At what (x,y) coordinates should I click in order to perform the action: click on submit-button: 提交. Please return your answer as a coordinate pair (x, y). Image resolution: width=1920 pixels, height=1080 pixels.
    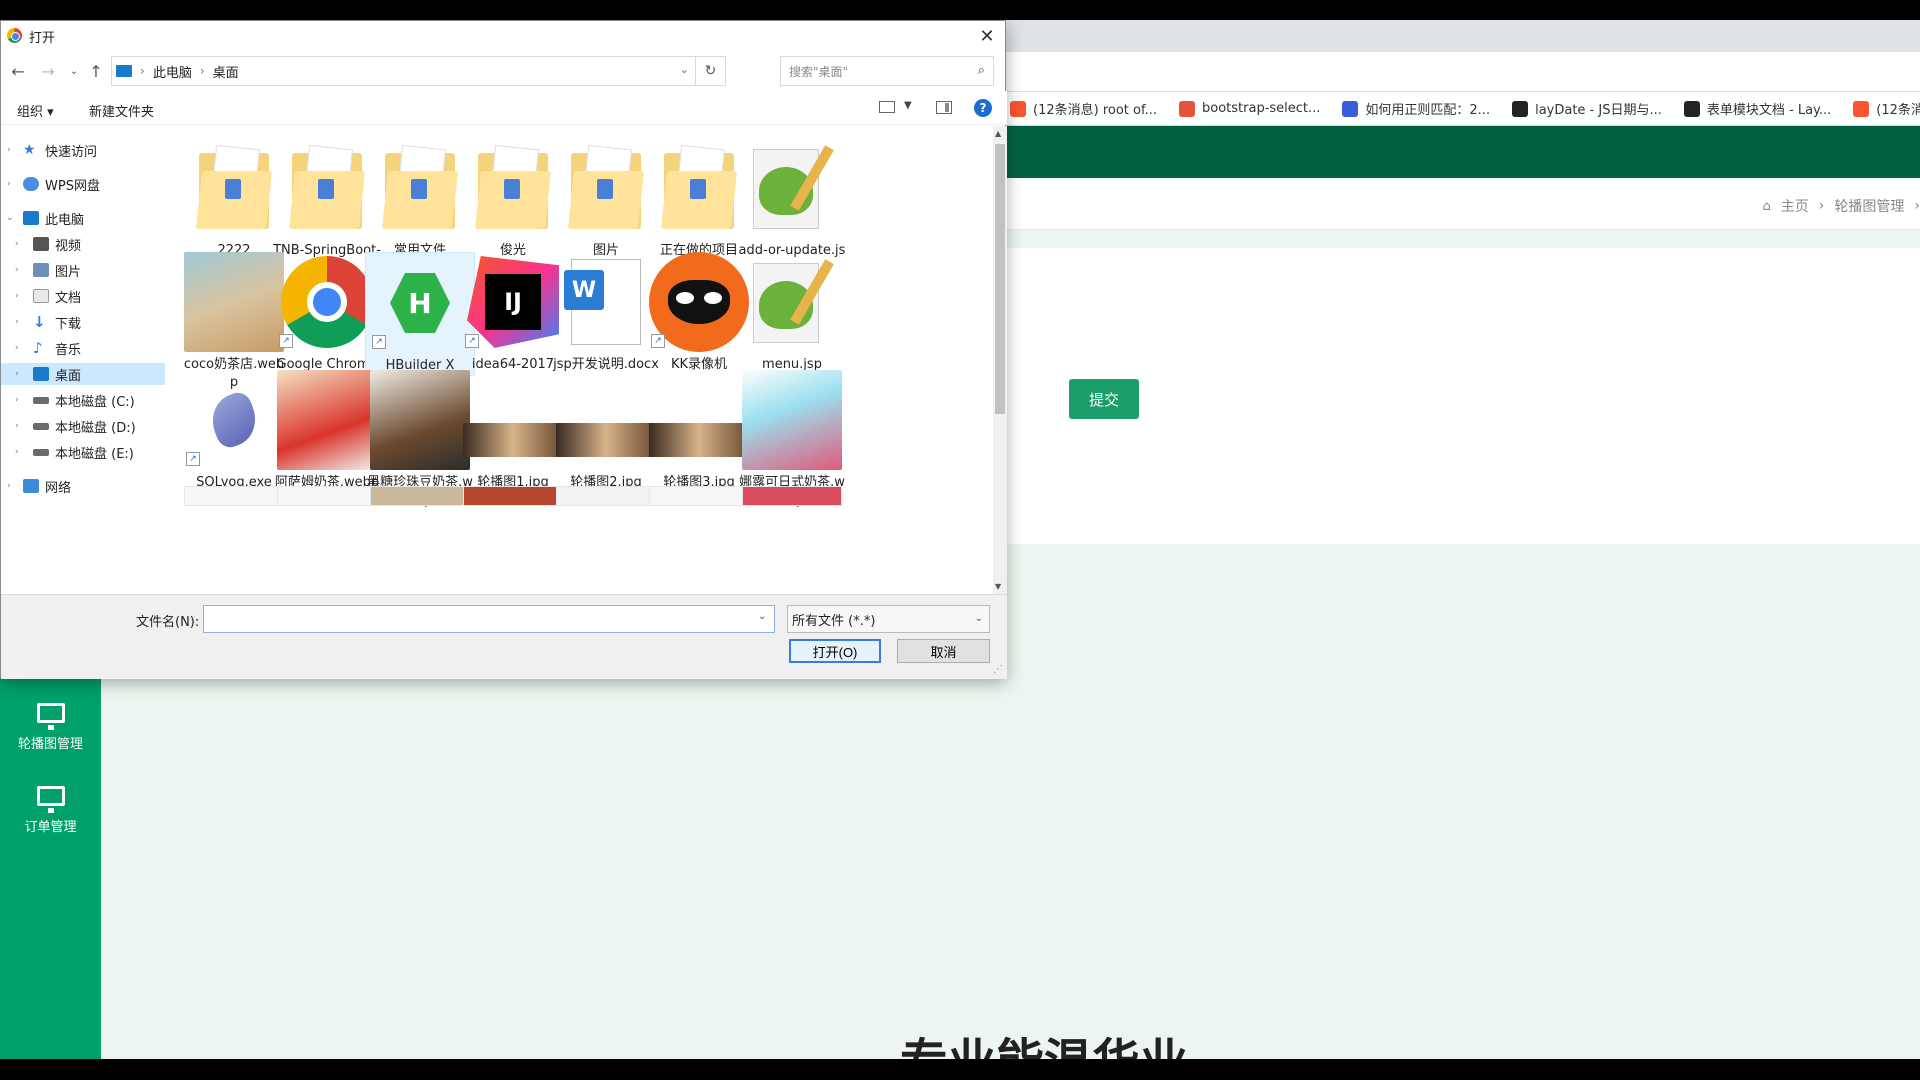
    Looking at the image, I should click on (1104, 399).